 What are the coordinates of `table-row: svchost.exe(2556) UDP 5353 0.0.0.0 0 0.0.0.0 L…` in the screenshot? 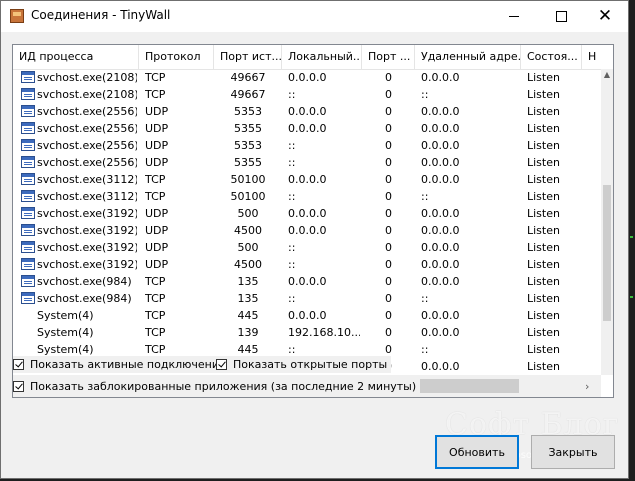 It's located at (307, 111).